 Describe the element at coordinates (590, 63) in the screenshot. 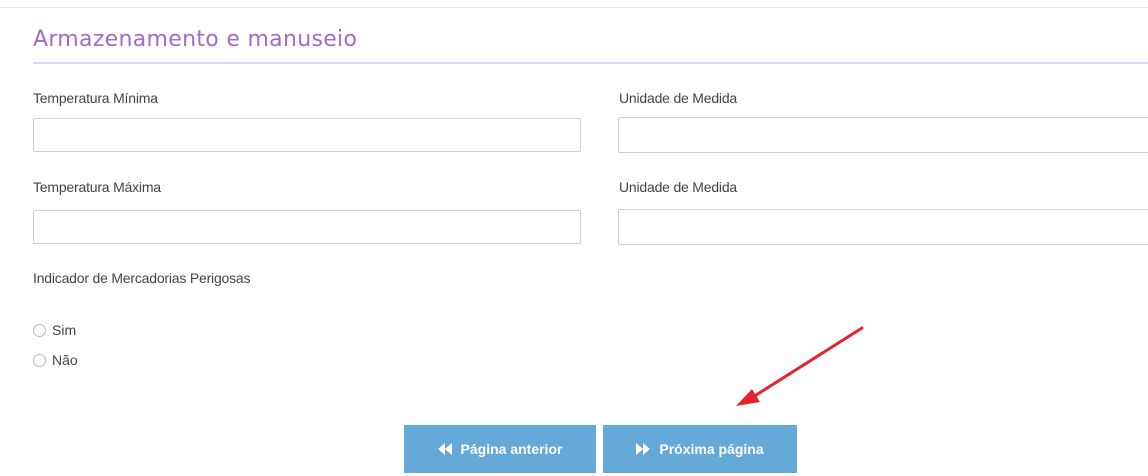

I see `section-underline` at that location.